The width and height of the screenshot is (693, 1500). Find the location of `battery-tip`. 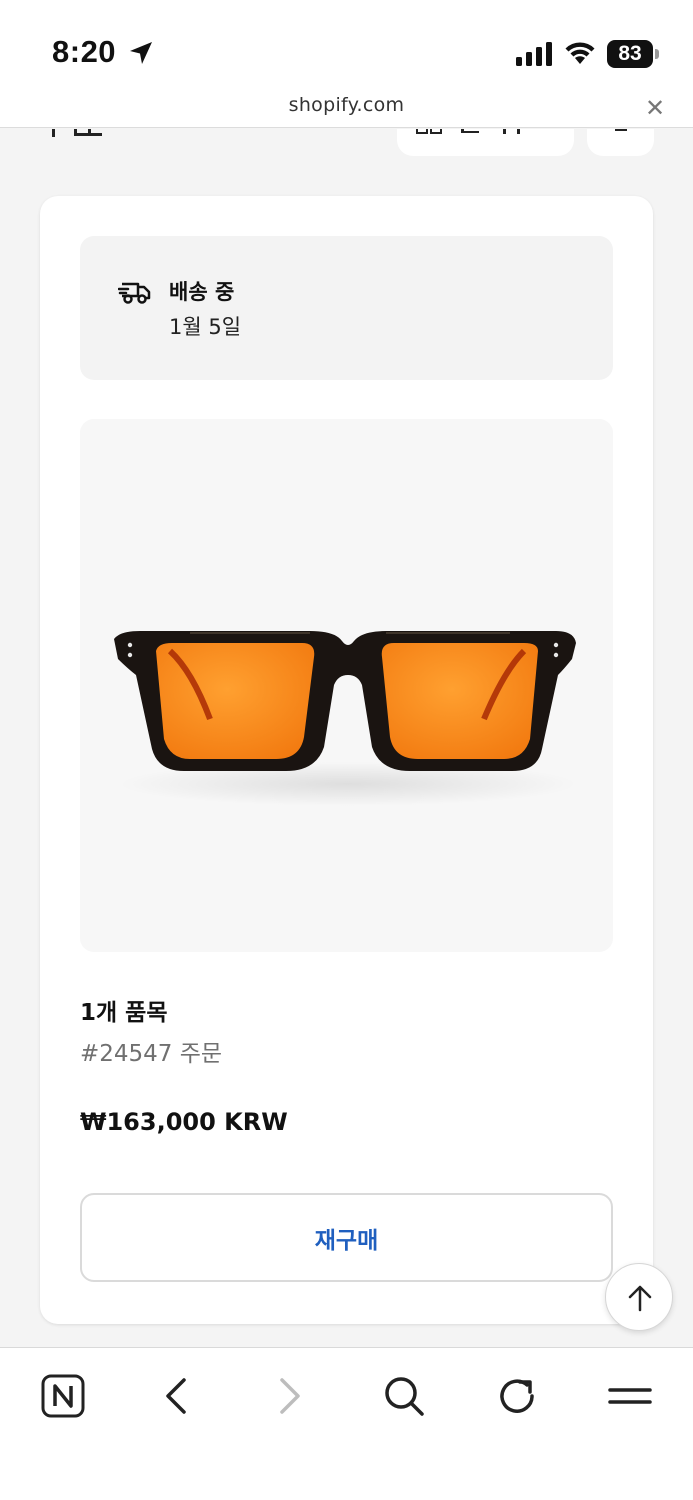

battery-tip is located at coordinates (657, 54).